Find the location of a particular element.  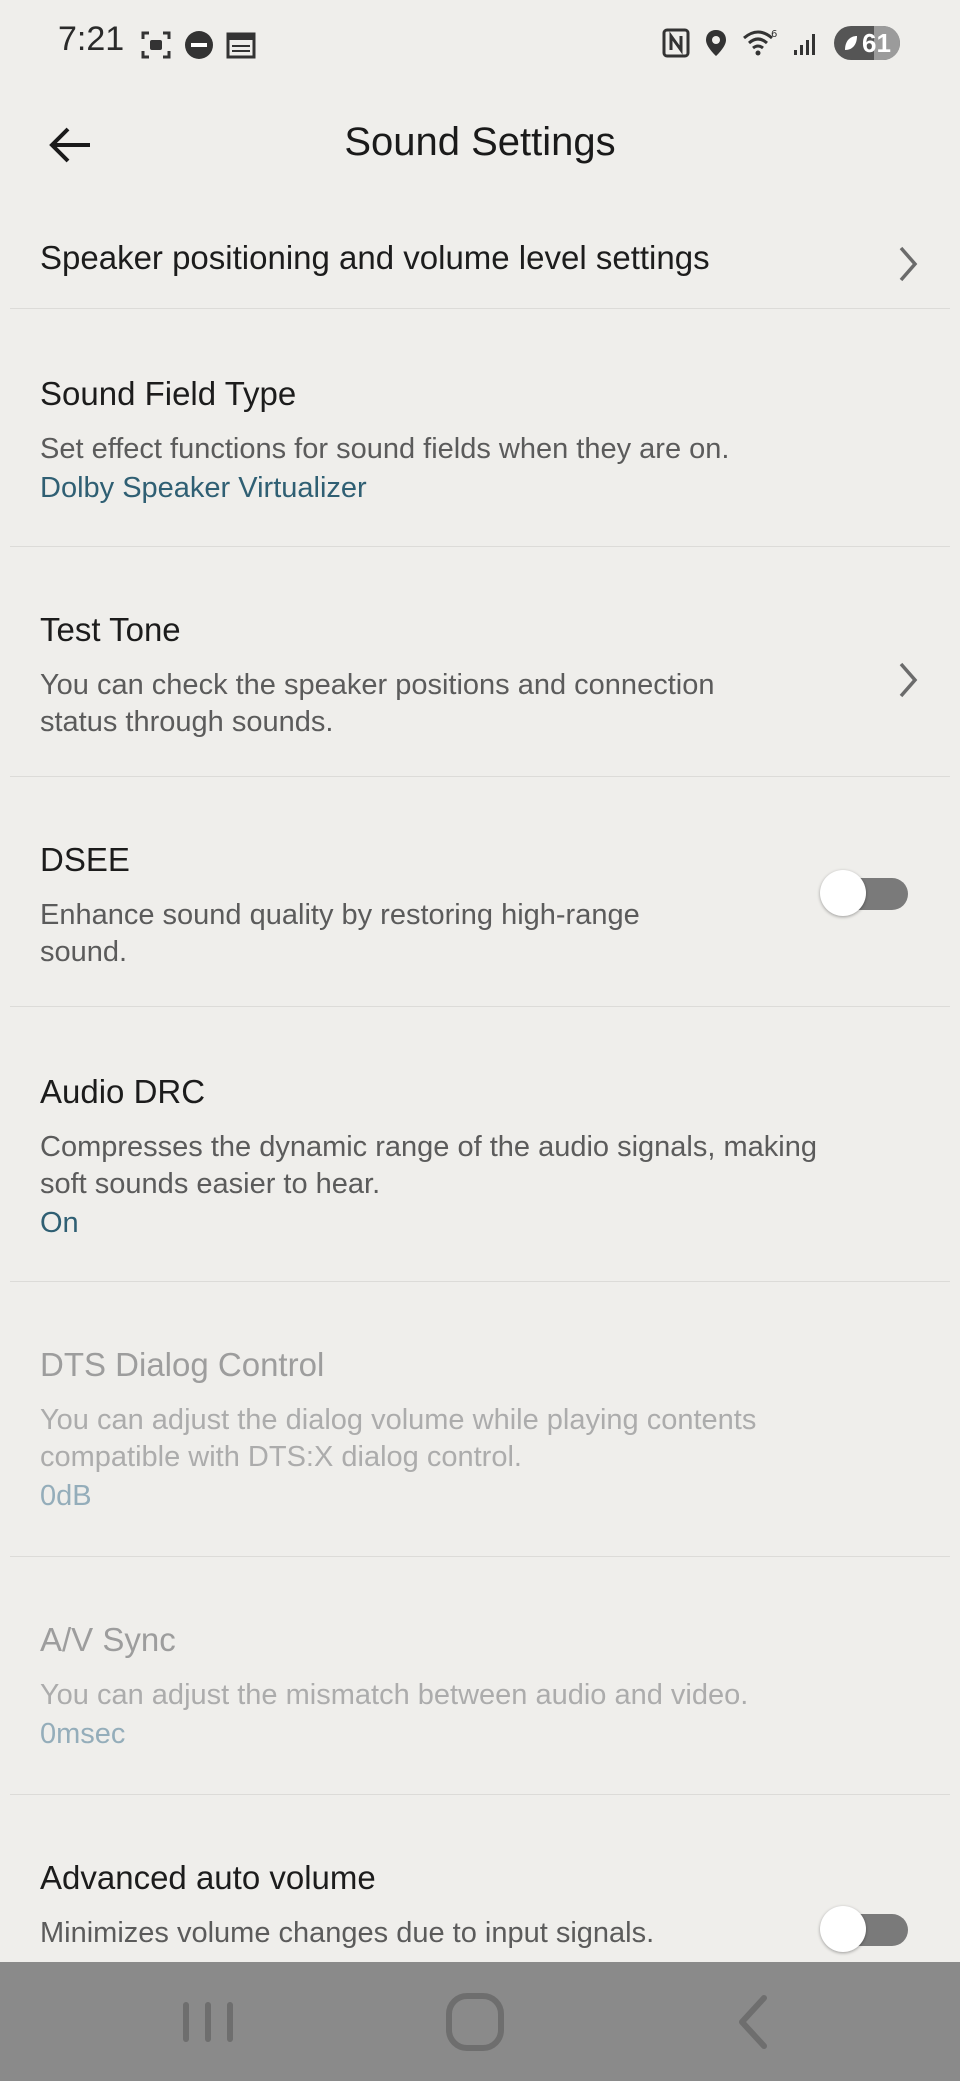

screenshot-icon is located at coordinates (156, 45).